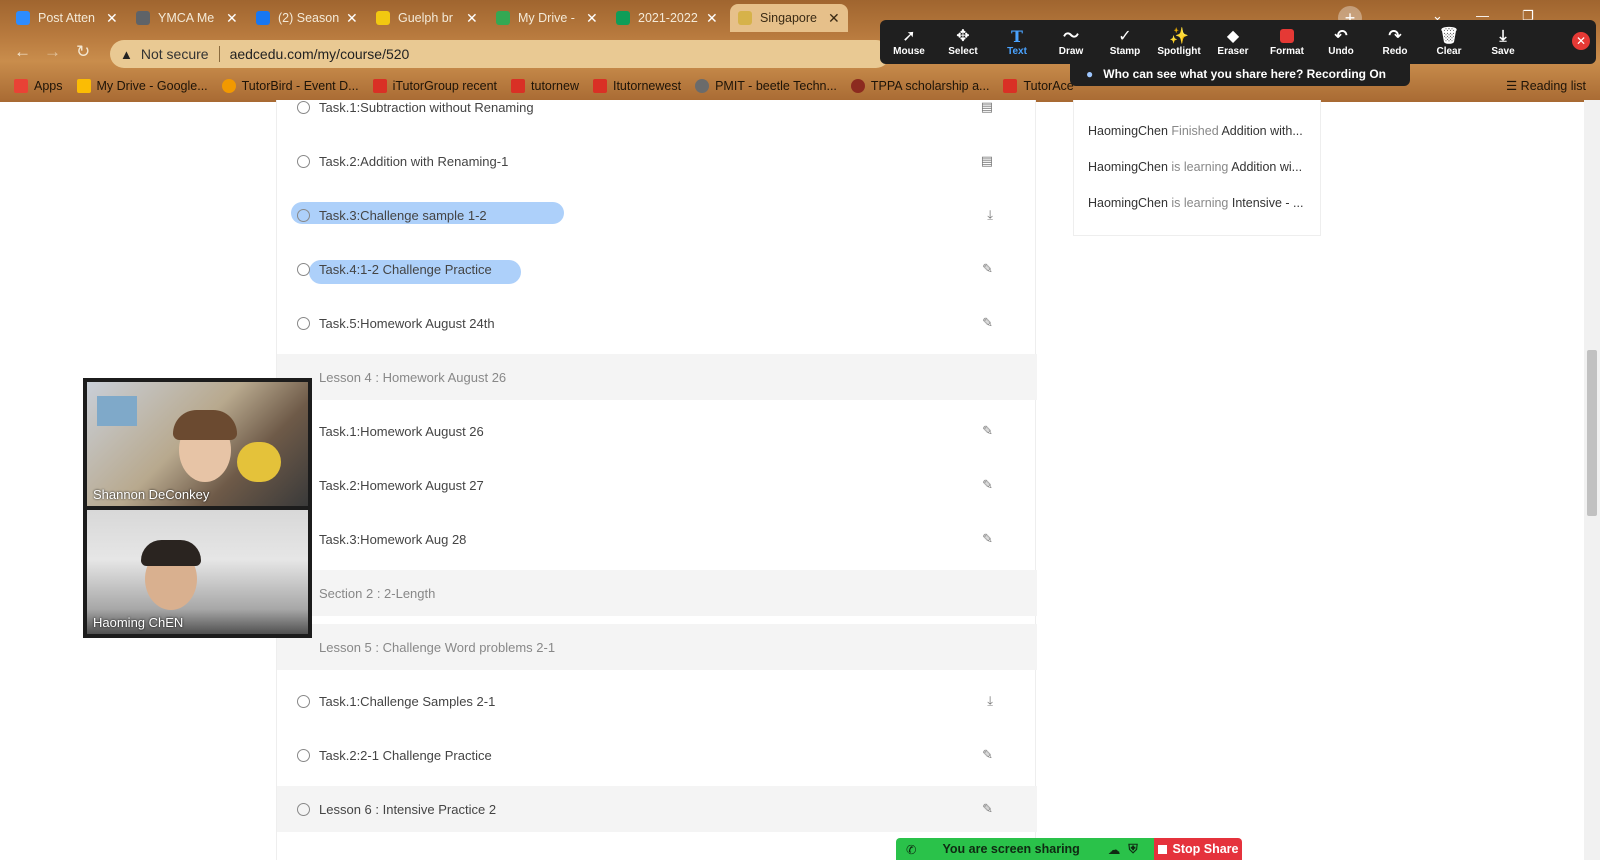 The width and height of the screenshot is (1600, 860). I want to click on undo-icon: ↶, so click(1341, 36).